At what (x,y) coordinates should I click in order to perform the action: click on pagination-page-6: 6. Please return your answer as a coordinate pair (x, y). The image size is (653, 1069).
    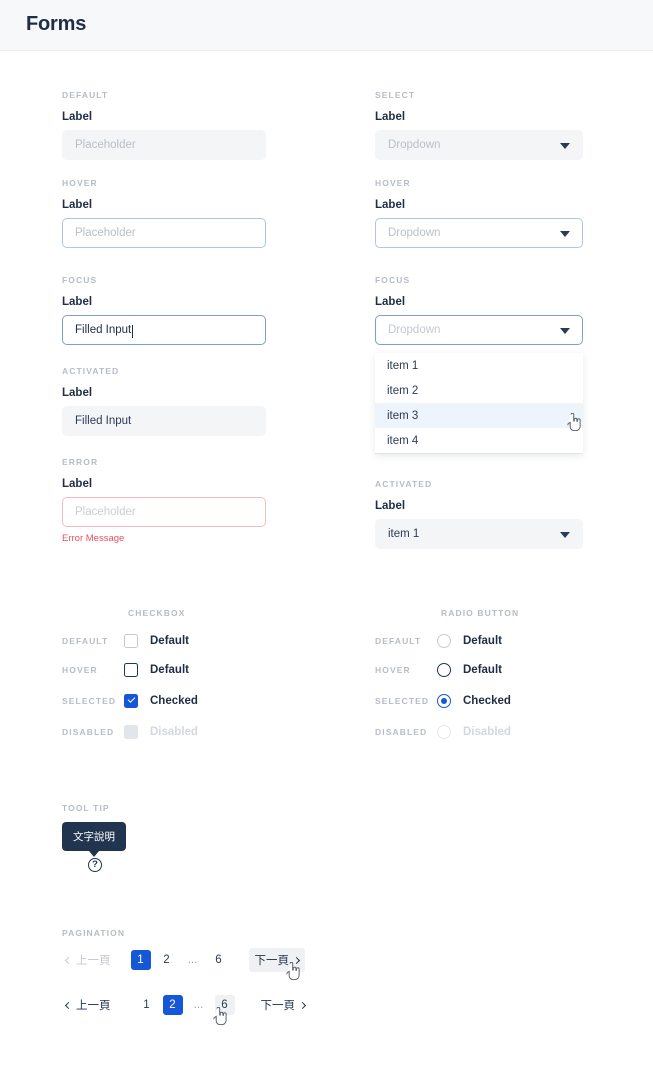
    Looking at the image, I should click on (219, 960).